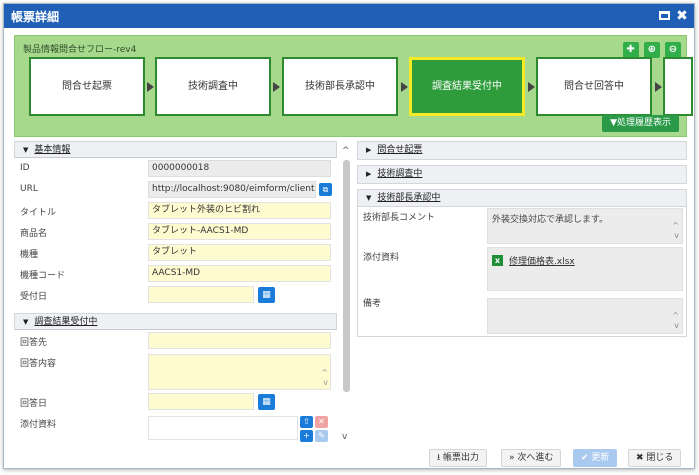  What do you see at coordinates (346, 276) in the screenshot?
I see `scroll-thumb` at bounding box center [346, 276].